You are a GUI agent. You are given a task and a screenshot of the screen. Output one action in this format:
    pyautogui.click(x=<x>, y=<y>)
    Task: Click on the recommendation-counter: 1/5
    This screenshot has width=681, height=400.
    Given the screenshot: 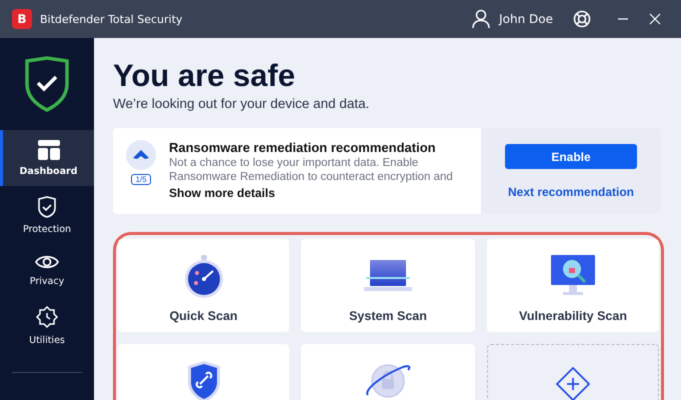 What is the action you would take?
    pyautogui.click(x=141, y=179)
    